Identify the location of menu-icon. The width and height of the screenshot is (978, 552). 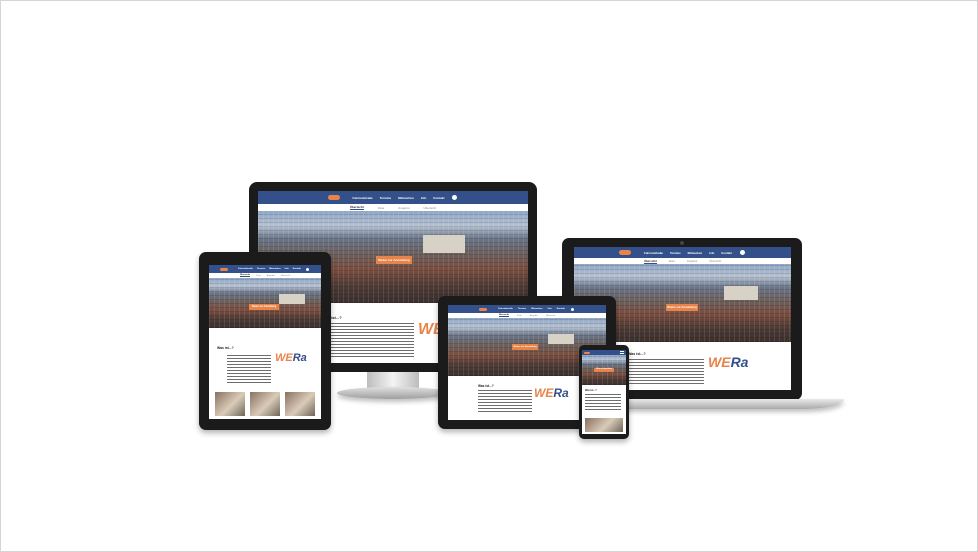
(622, 352).